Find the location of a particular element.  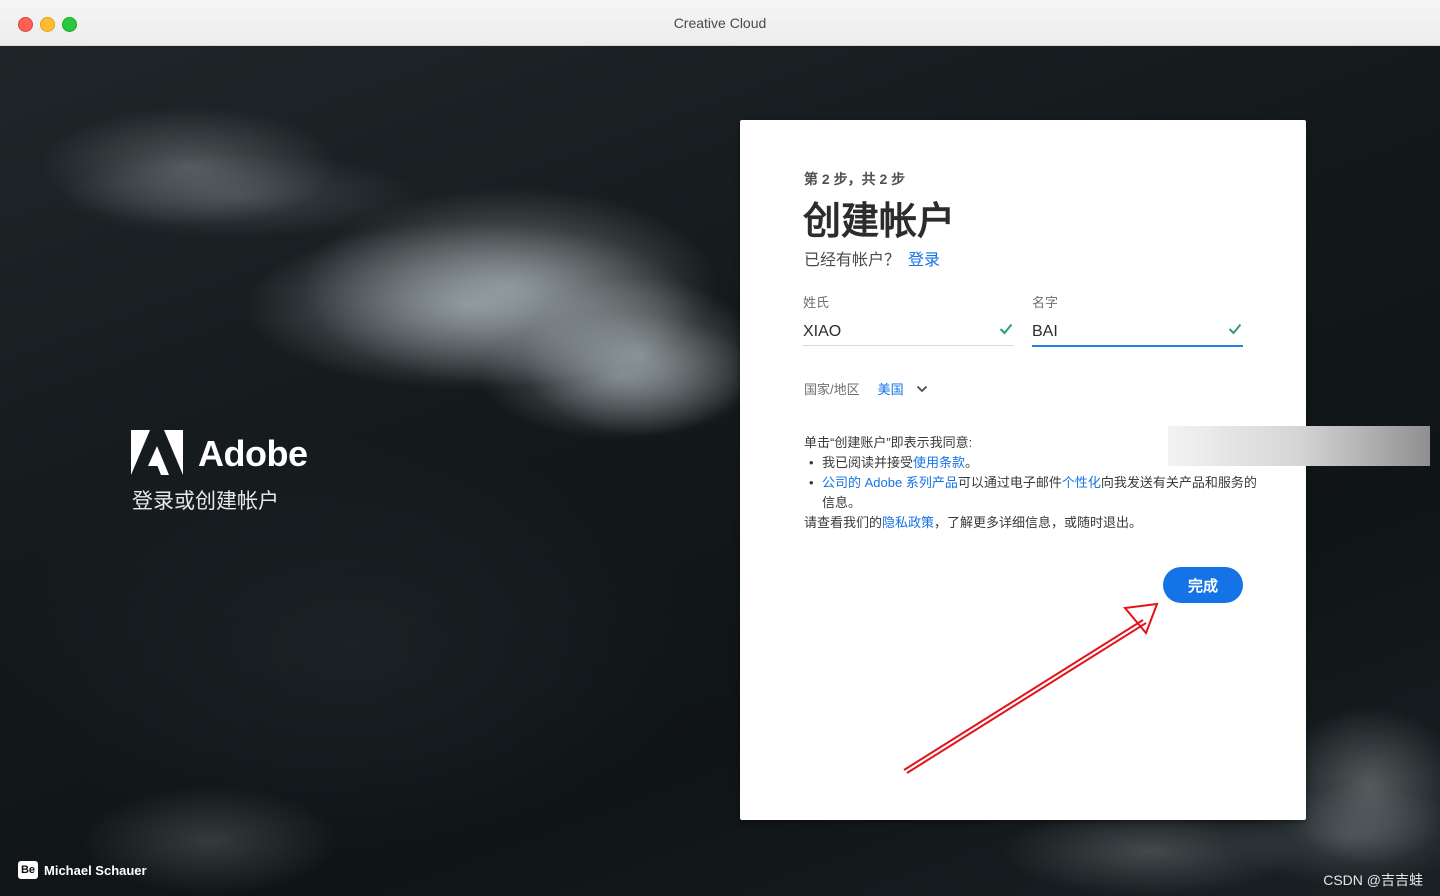

first-name-value: BAI is located at coordinates (1045, 331).